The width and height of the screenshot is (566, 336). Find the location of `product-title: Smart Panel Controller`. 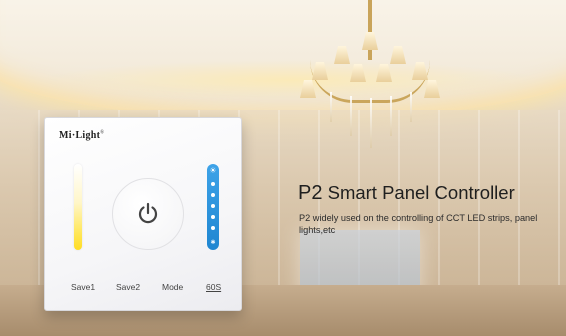

product-title: Smart Panel Controller is located at coordinates (418, 192).